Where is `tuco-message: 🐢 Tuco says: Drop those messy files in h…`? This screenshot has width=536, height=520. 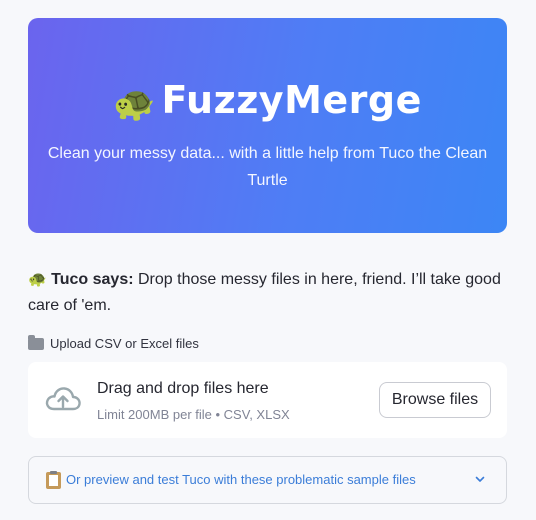 tuco-message: 🐢 Tuco says: Drop those messy files in h… is located at coordinates (268, 292).